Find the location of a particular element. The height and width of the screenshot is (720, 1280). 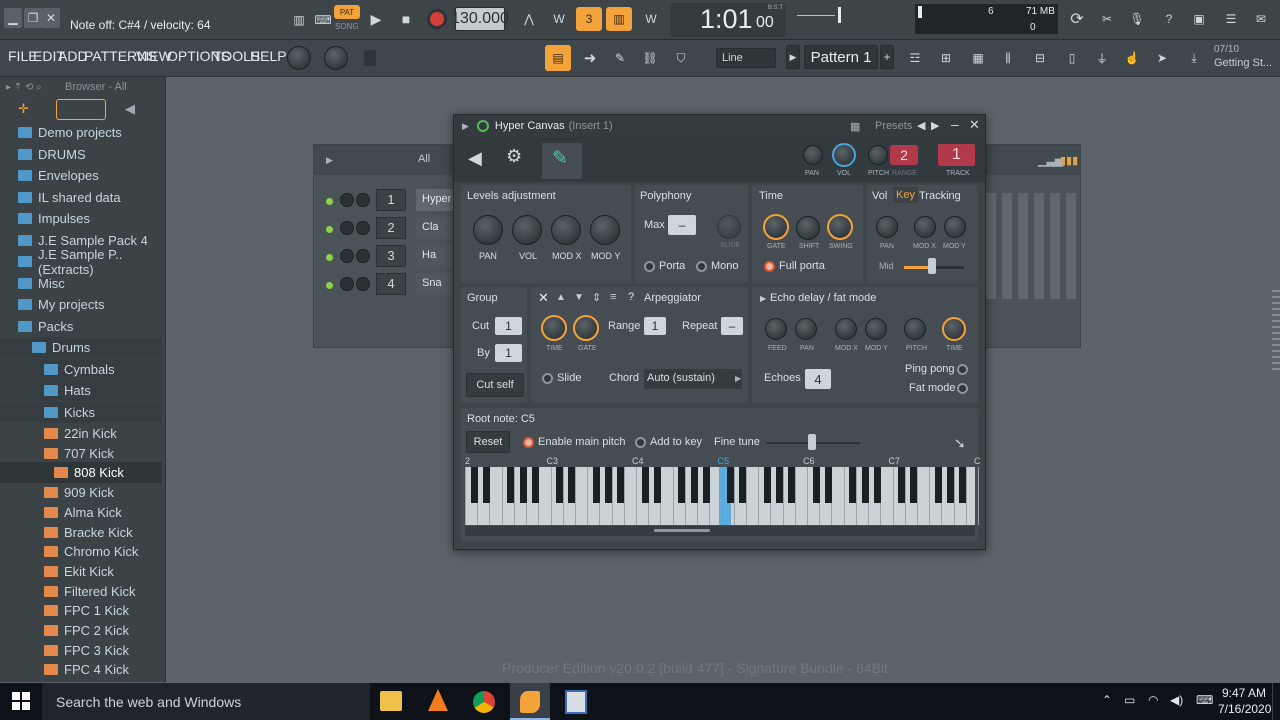

arp-range-spin: 1 is located at coordinates (655, 326).